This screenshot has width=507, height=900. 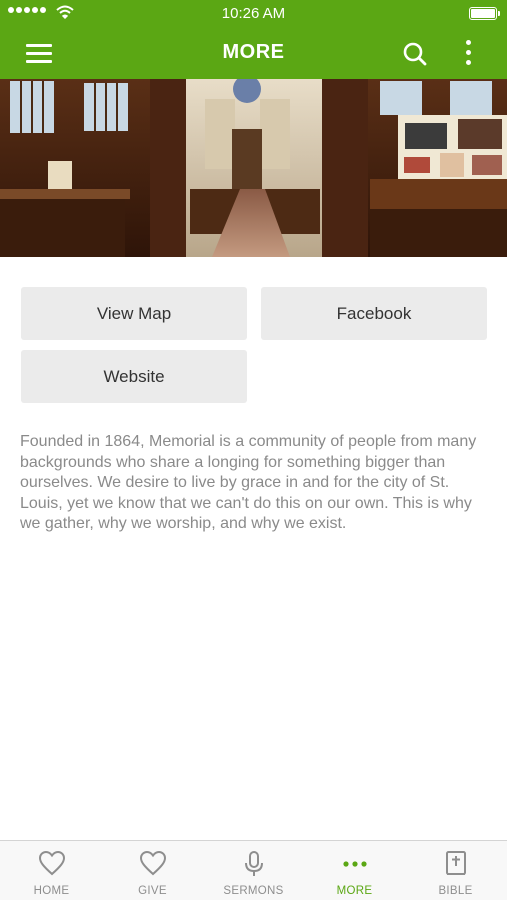 I want to click on view-map-button: View Map, so click(x=134, y=313).